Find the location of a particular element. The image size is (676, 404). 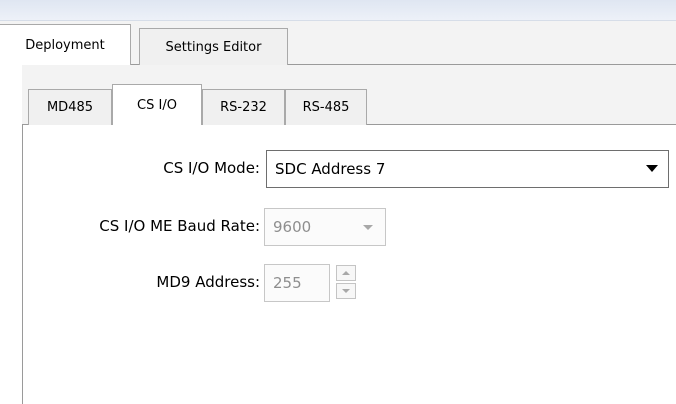

tab-deployment: Deployment is located at coordinates (65, 44).